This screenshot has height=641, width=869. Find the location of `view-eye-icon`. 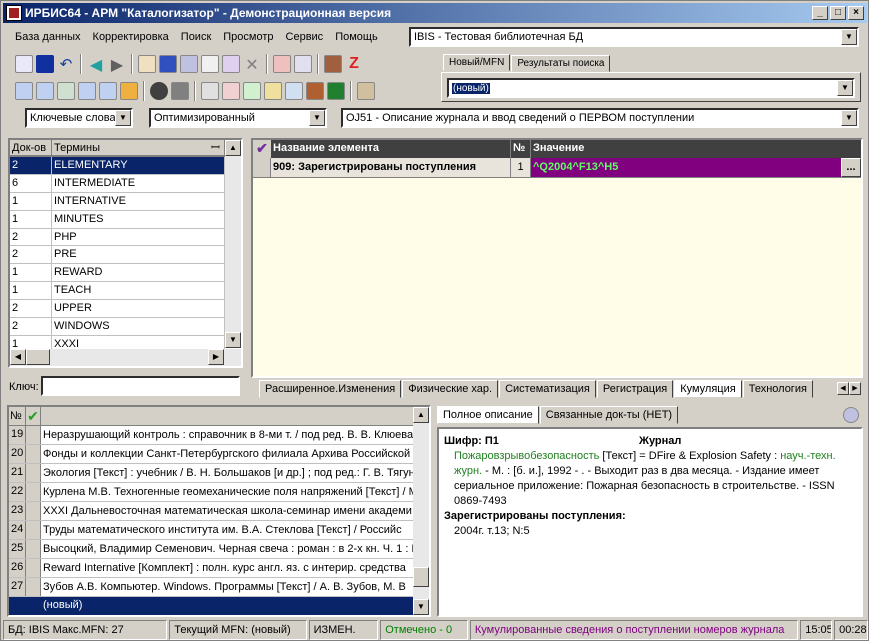

view-eye-icon is located at coordinates (159, 91).